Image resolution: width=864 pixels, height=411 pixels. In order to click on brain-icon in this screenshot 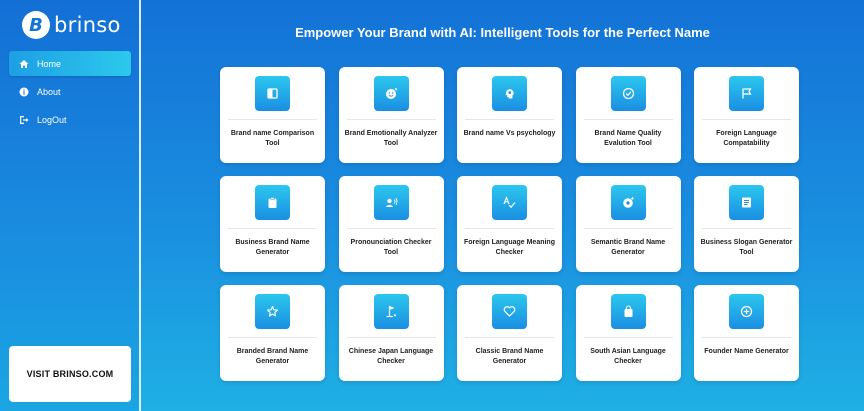, I will do `click(509, 93)`.